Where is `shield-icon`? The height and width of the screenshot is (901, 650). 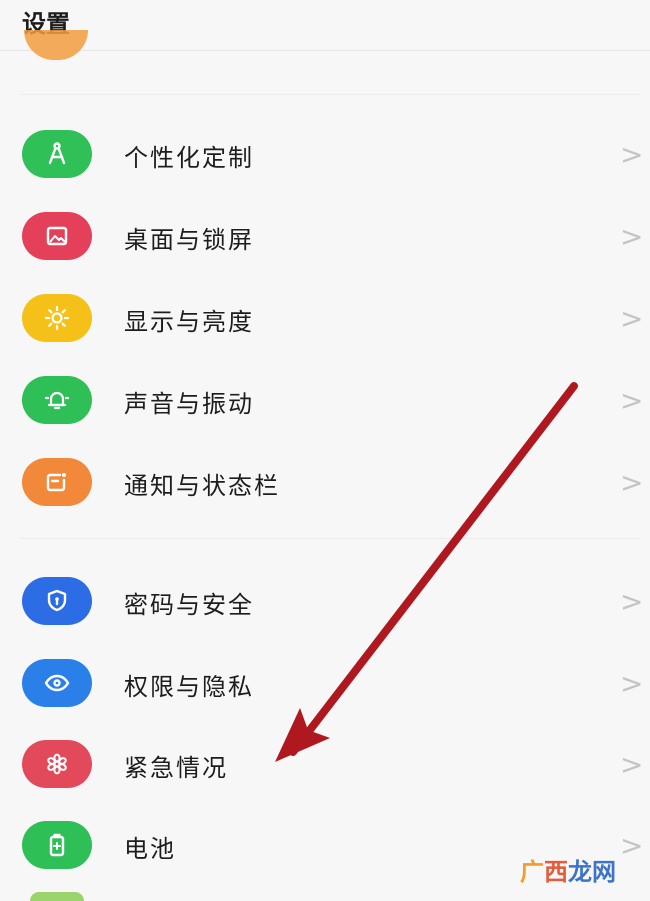
shield-icon is located at coordinates (57, 601).